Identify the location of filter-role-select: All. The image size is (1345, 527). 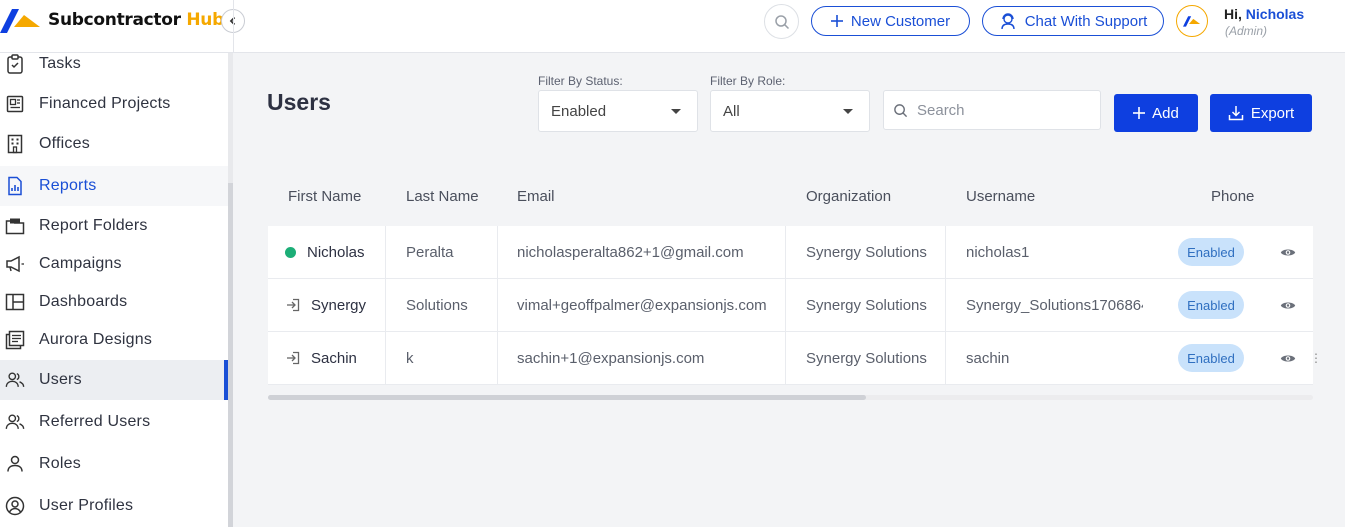
(790, 111).